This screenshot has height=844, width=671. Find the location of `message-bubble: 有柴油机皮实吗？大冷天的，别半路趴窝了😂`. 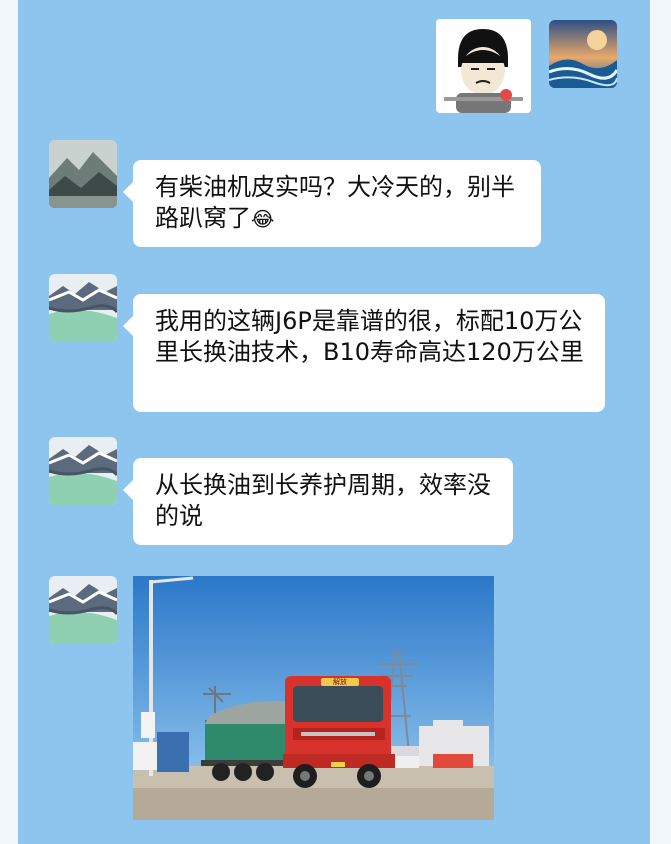

message-bubble: 有柴油机皮实吗？大冷天的，别半路趴窝了😂 is located at coordinates (332, 203).